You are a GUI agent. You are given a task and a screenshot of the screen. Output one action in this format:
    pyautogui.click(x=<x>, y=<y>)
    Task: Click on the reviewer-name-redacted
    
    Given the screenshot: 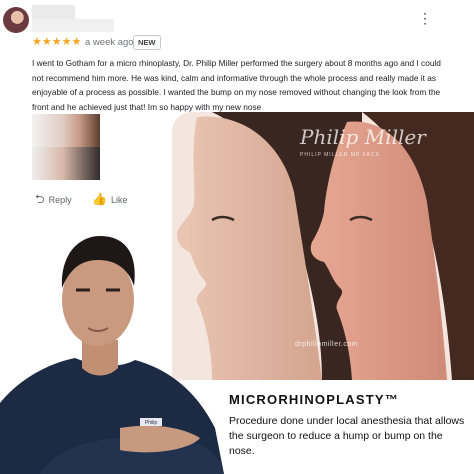 What is the action you would take?
    pyautogui.click(x=53, y=12)
    